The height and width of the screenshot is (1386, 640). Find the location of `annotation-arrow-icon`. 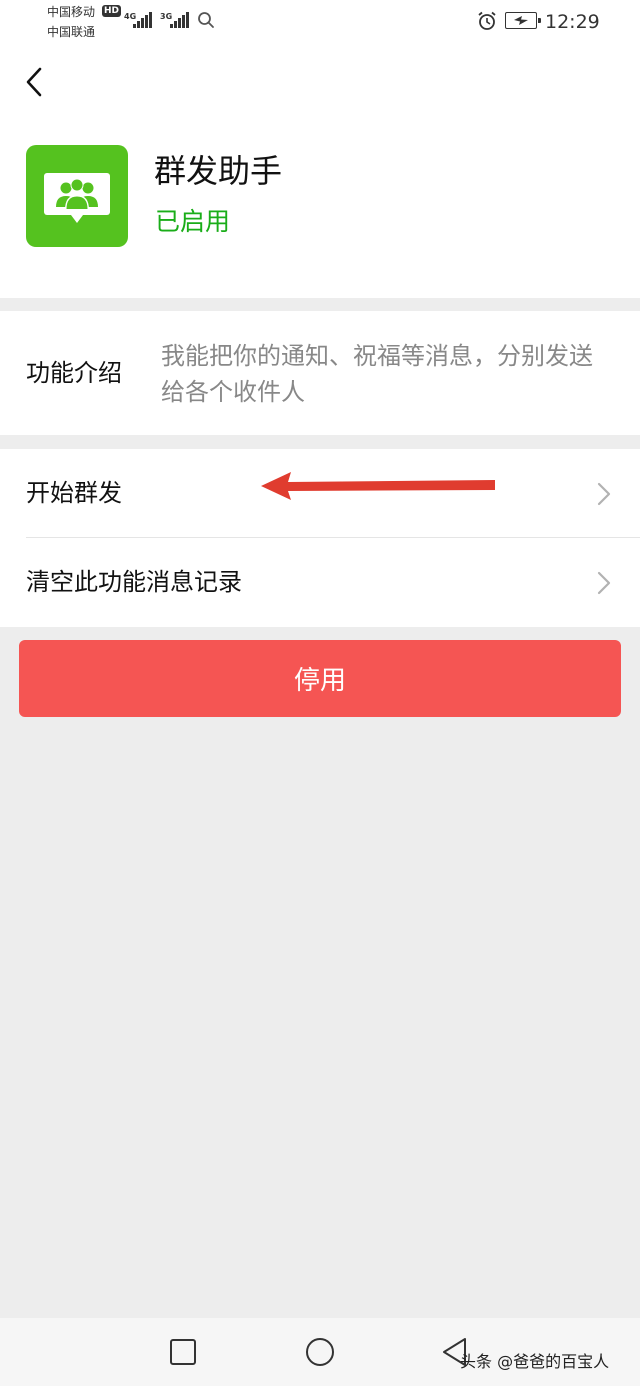

annotation-arrow-icon is located at coordinates (378, 486).